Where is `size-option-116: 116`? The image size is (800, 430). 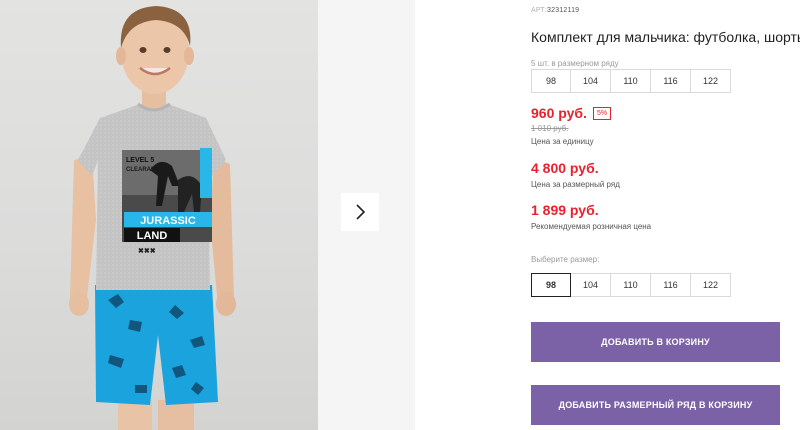
size-option-116: 116 is located at coordinates (670, 285).